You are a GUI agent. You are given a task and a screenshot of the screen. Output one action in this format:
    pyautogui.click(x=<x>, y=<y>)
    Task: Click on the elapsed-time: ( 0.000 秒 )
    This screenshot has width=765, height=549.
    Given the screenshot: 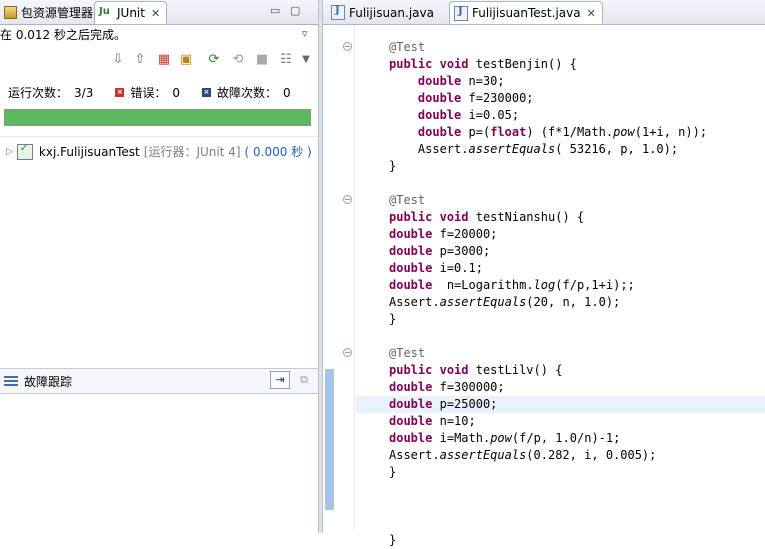 What is the action you would take?
    pyautogui.click(x=278, y=152)
    